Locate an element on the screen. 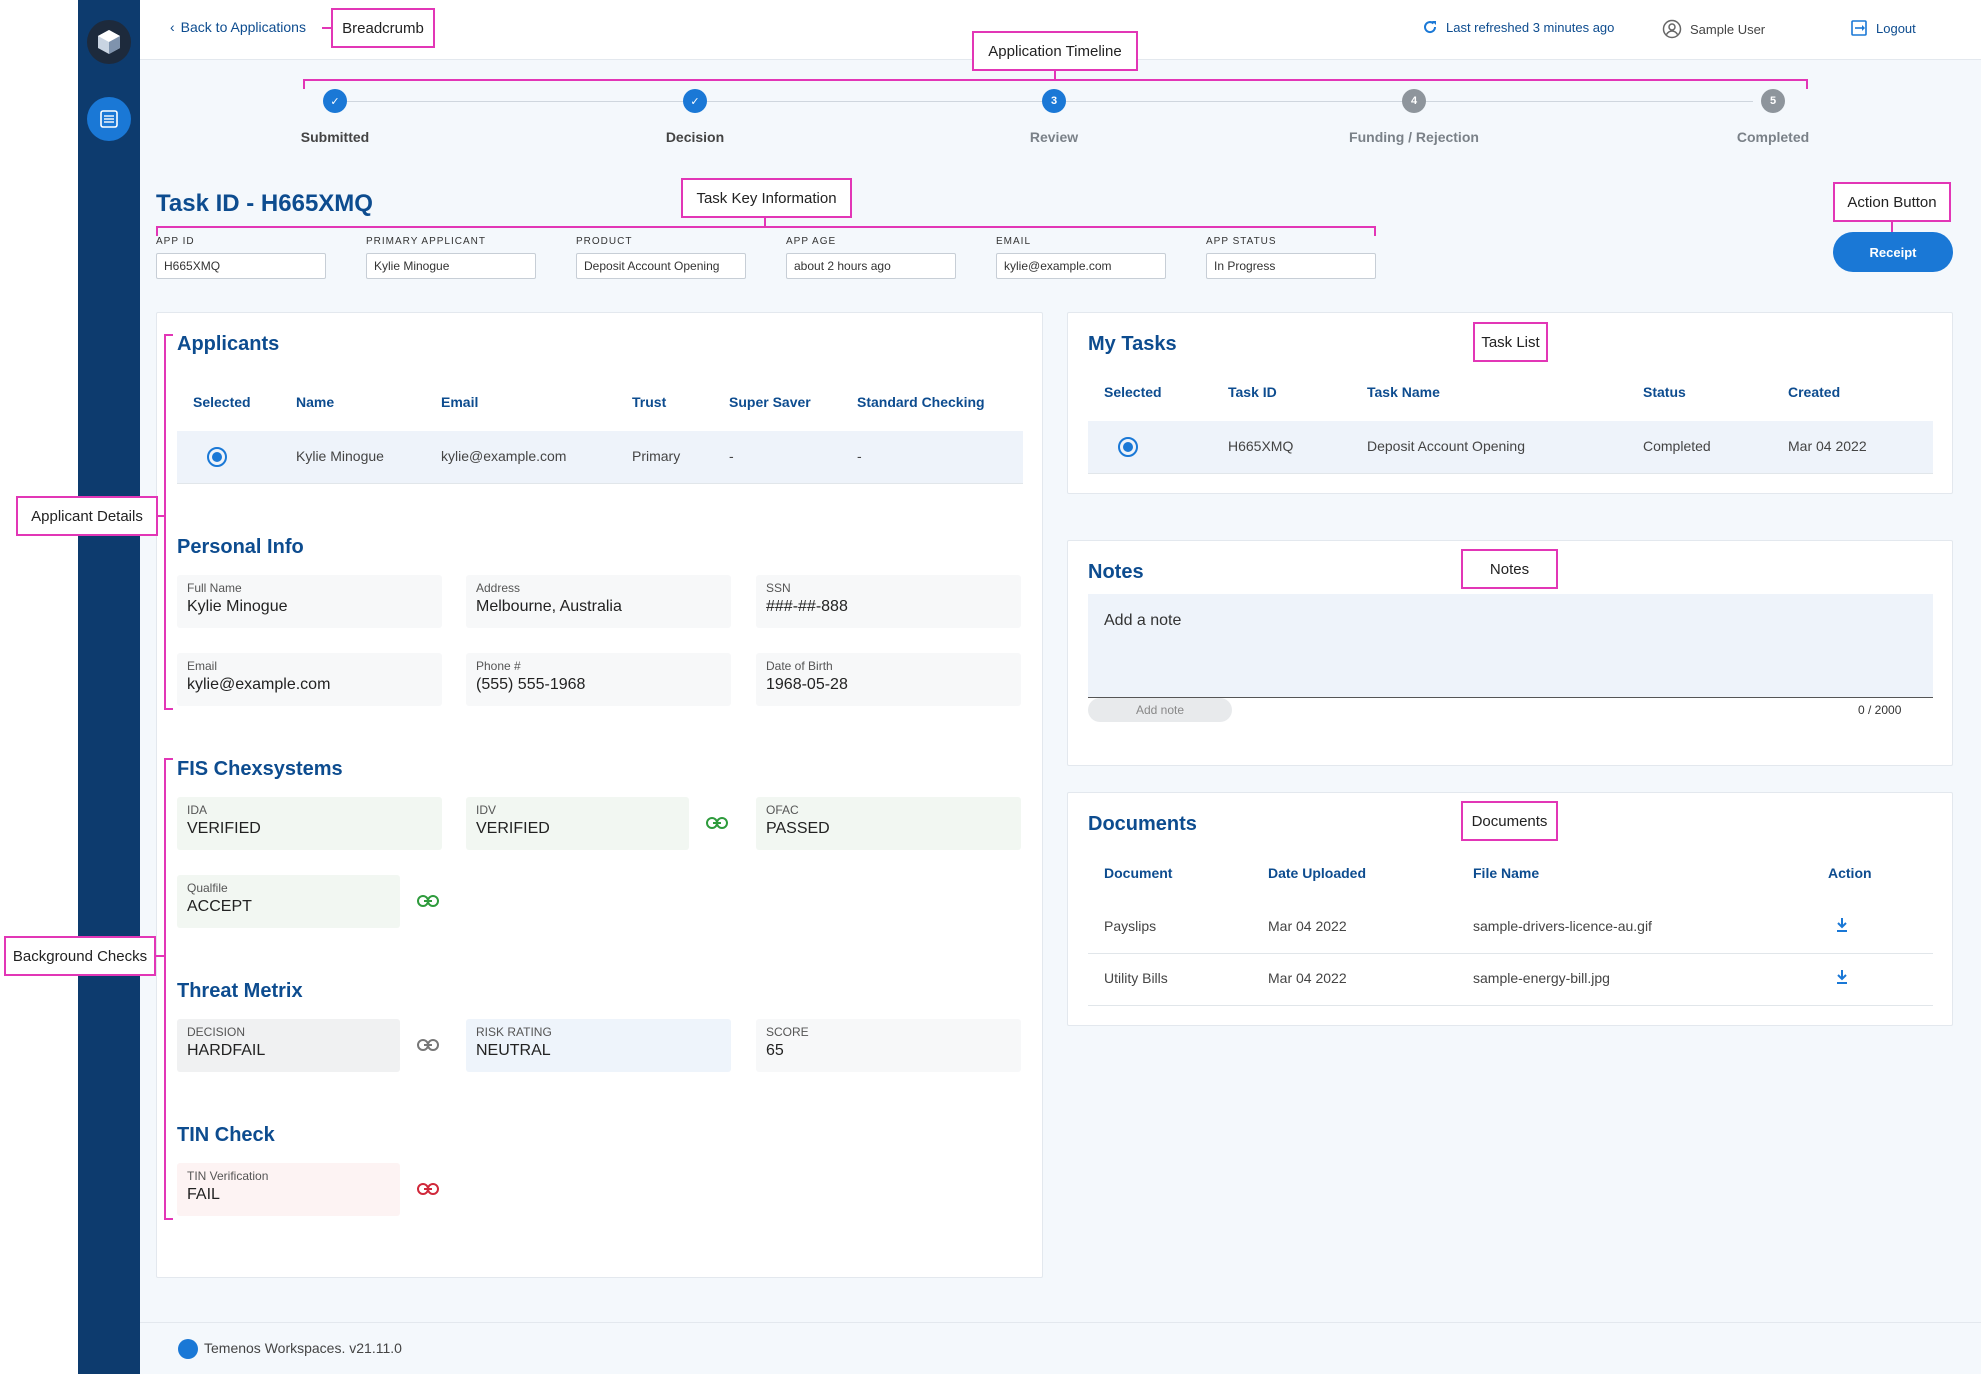  tin-check-title: TIN Check is located at coordinates (226, 1135).